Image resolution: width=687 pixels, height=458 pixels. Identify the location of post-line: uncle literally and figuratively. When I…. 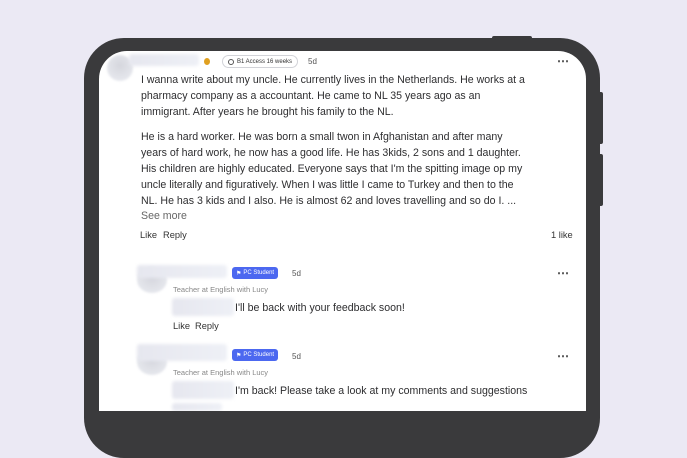
(327, 185).